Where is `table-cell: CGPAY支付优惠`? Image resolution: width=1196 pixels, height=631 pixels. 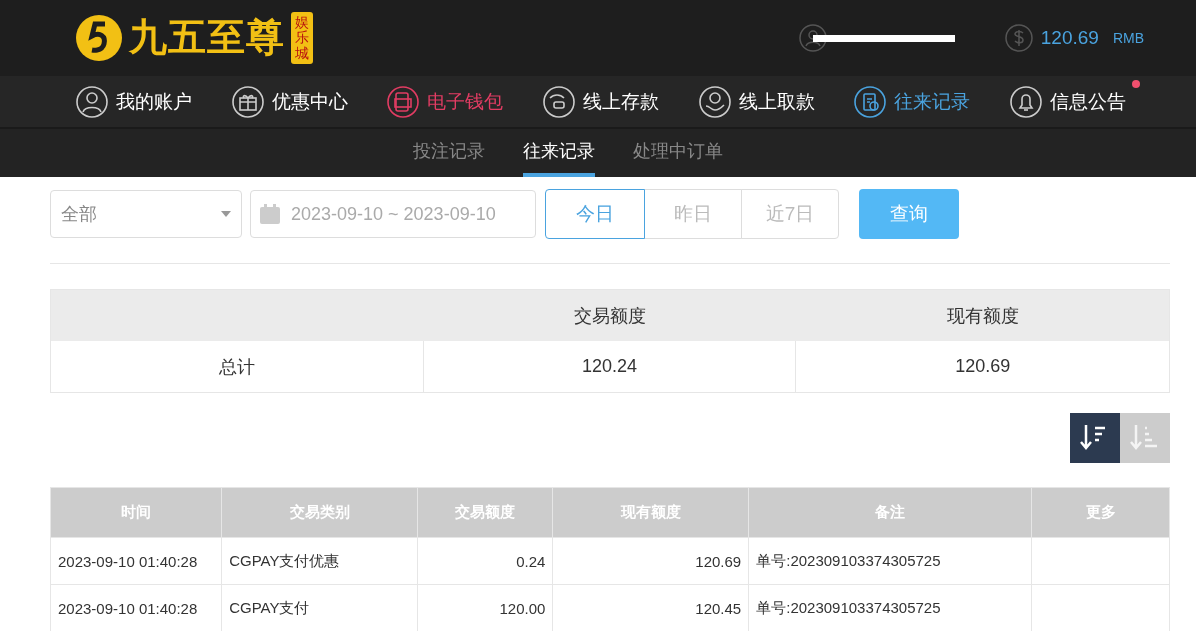
table-cell: CGPAY支付优惠 is located at coordinates (319, 561).